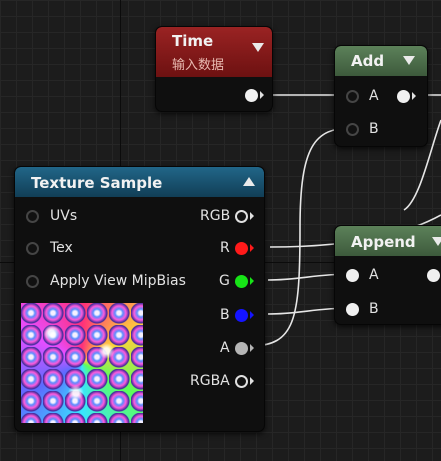 The height and width of the screenshot is (461, 441). Describe the element at coordinates (225, 248) in the screenshot. I see `r-label: R` at that location.